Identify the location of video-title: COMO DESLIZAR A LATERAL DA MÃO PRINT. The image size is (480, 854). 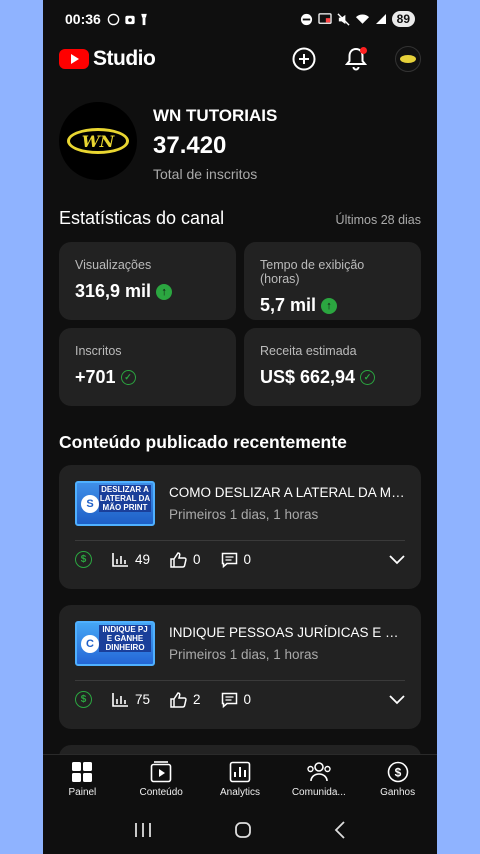
(287, 492).